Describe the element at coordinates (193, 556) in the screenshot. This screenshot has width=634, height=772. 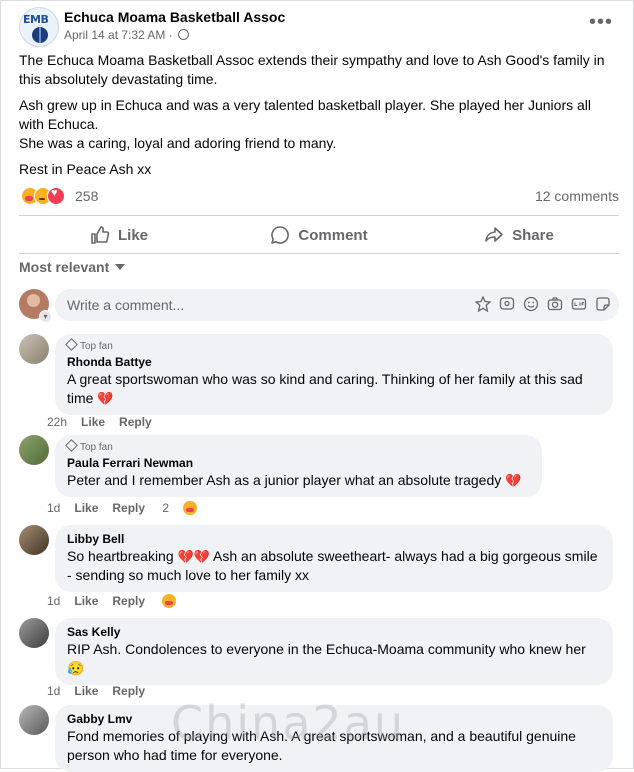
I see `broken-hearts-emoji: 💔💔` at that location.